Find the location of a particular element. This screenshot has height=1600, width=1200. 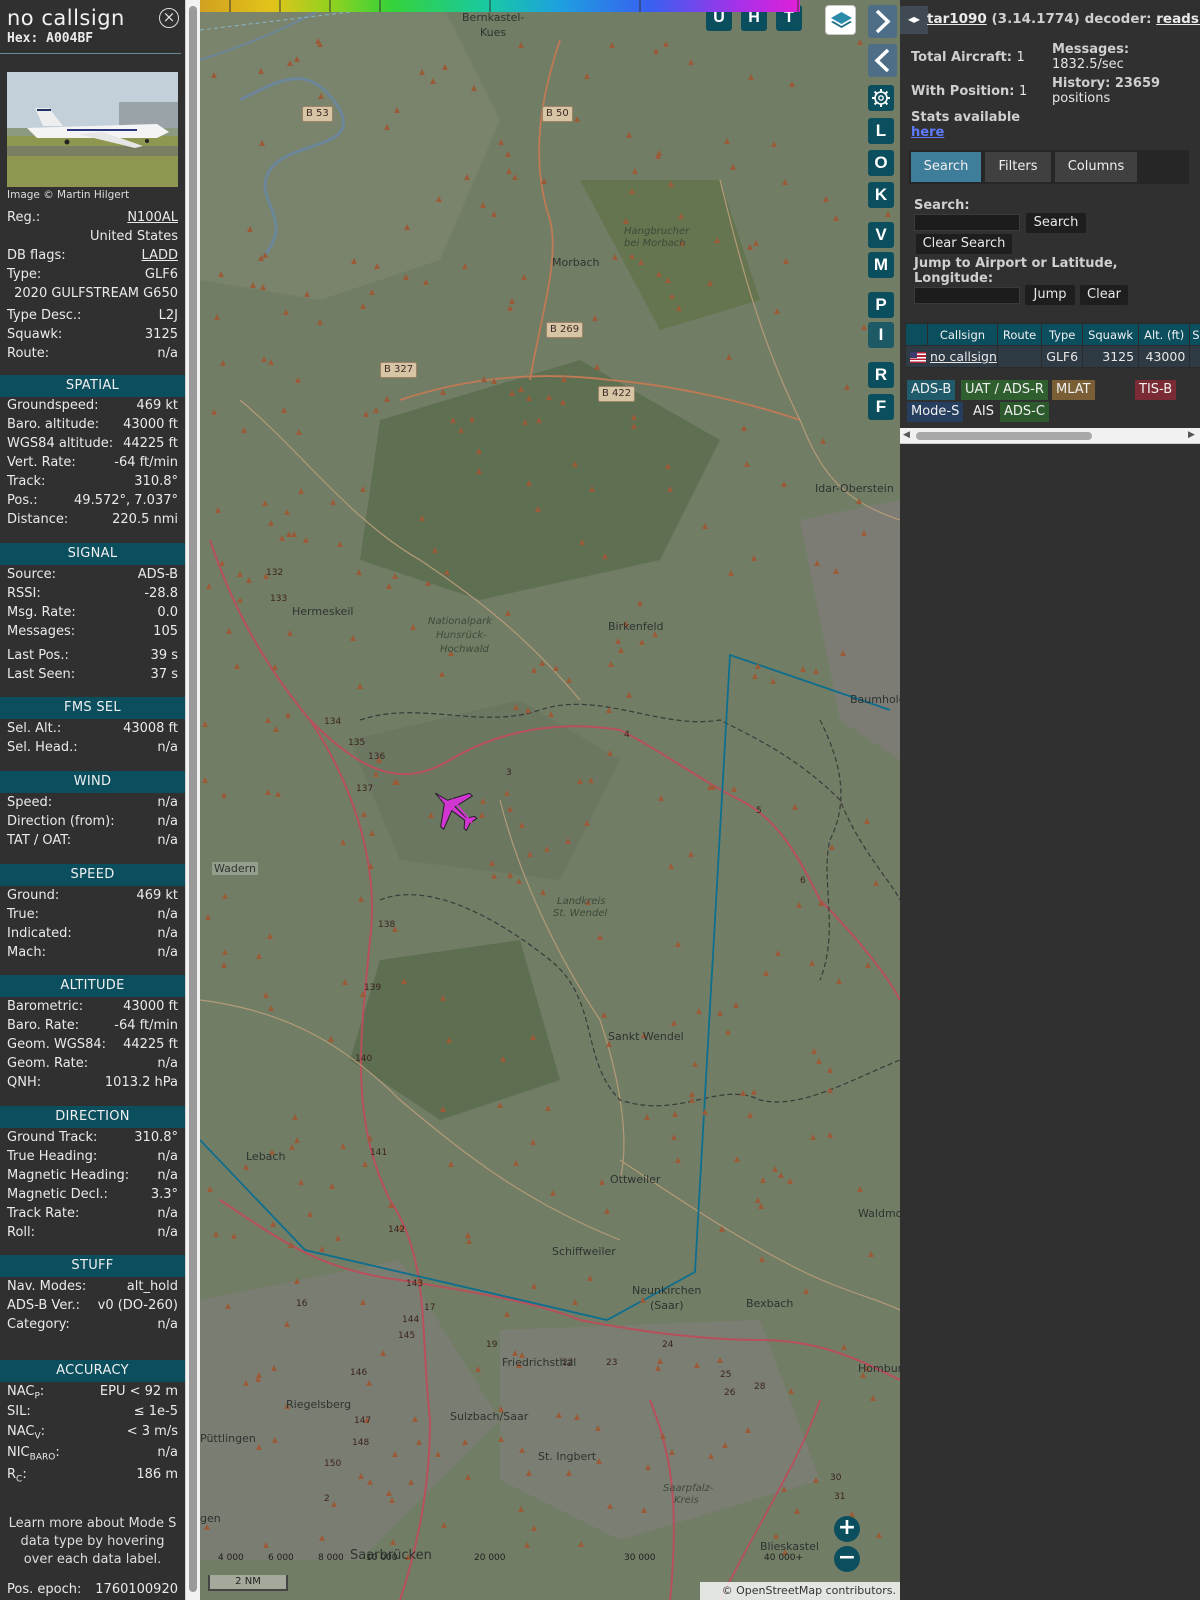

scroll-right-icon: ▶ is located at coordinates (1191, 435).